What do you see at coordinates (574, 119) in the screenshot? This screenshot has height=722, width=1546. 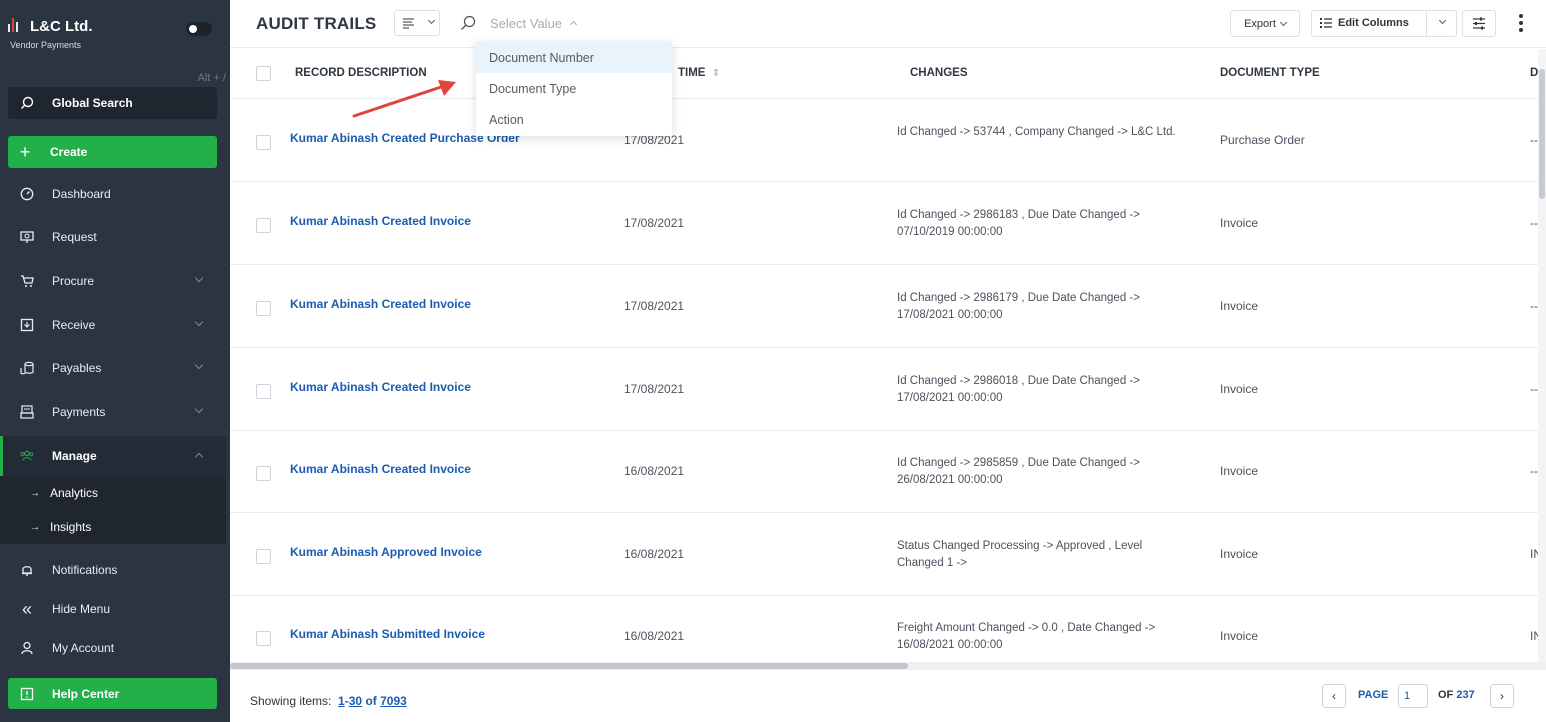 I see `menu-item-action: Action` at bounding box center [574, 119].